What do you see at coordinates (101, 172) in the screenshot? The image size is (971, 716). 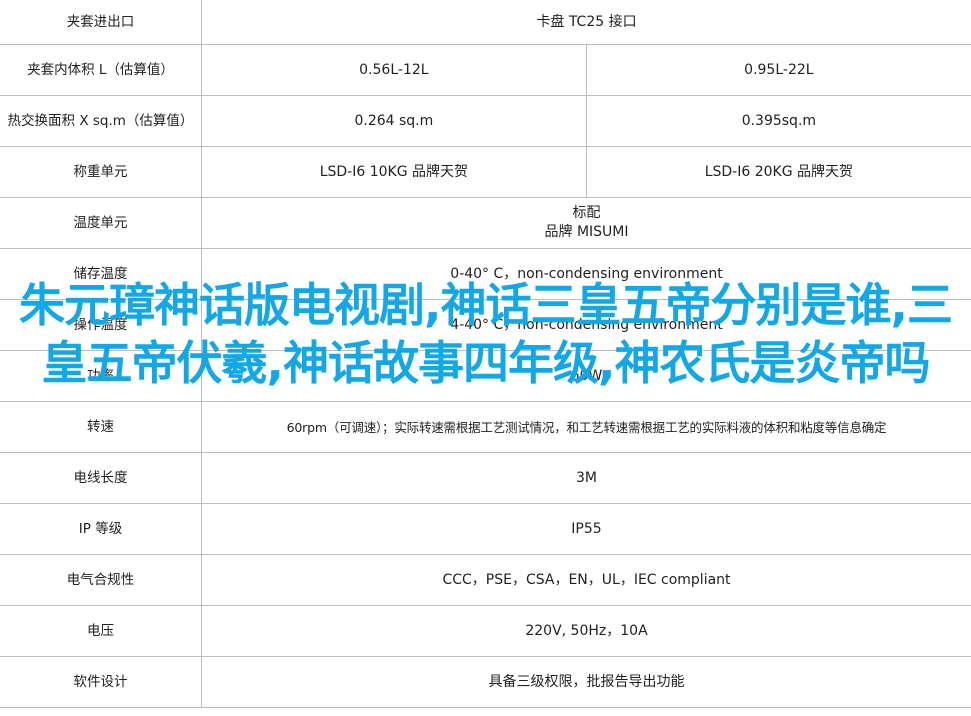 I see `spec-label: 称重单元` at bounding box center [101, 172].